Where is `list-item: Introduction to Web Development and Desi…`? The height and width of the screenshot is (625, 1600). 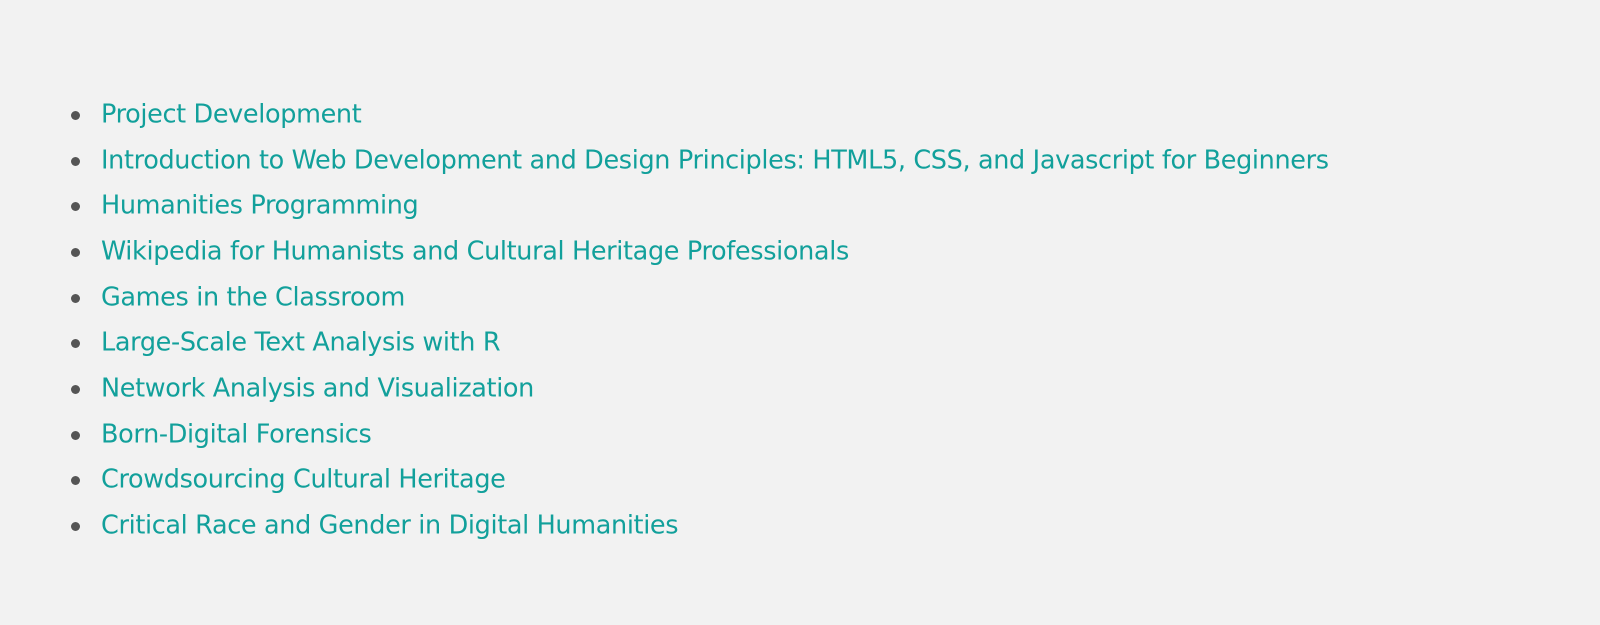
list-item: Introduction to Web Development and Desi… is located at coordinates (800, 161).